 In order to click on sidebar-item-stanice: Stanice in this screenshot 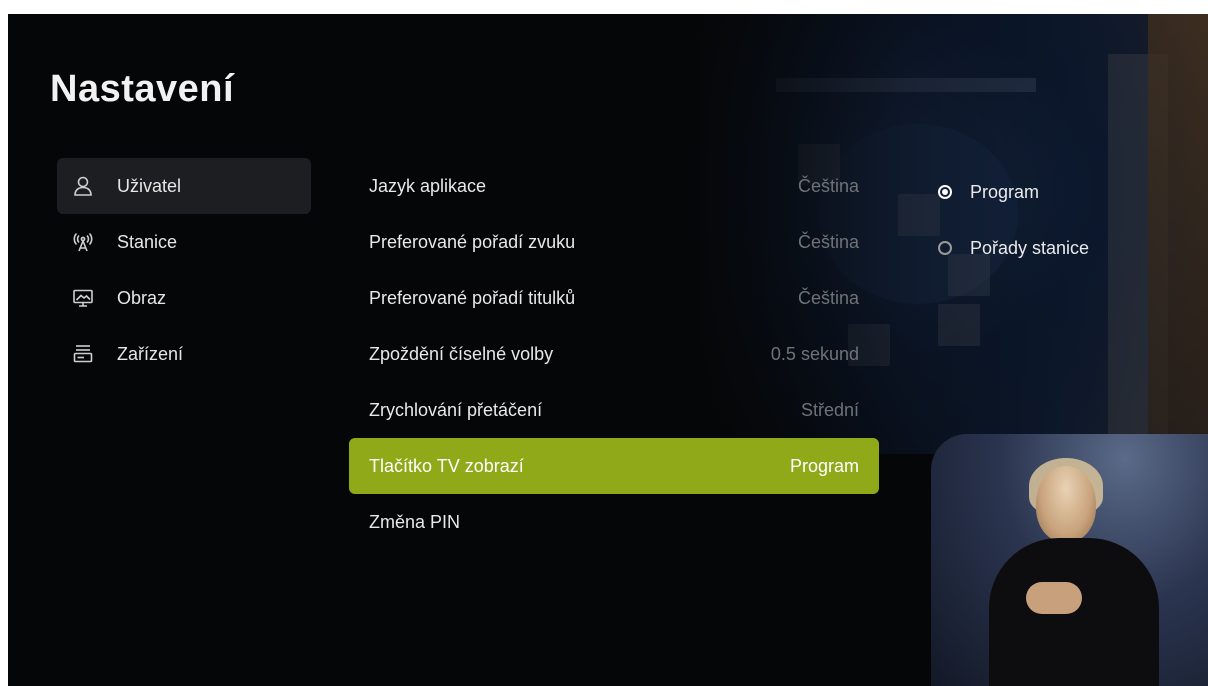, I will do `click(184, 242)`.